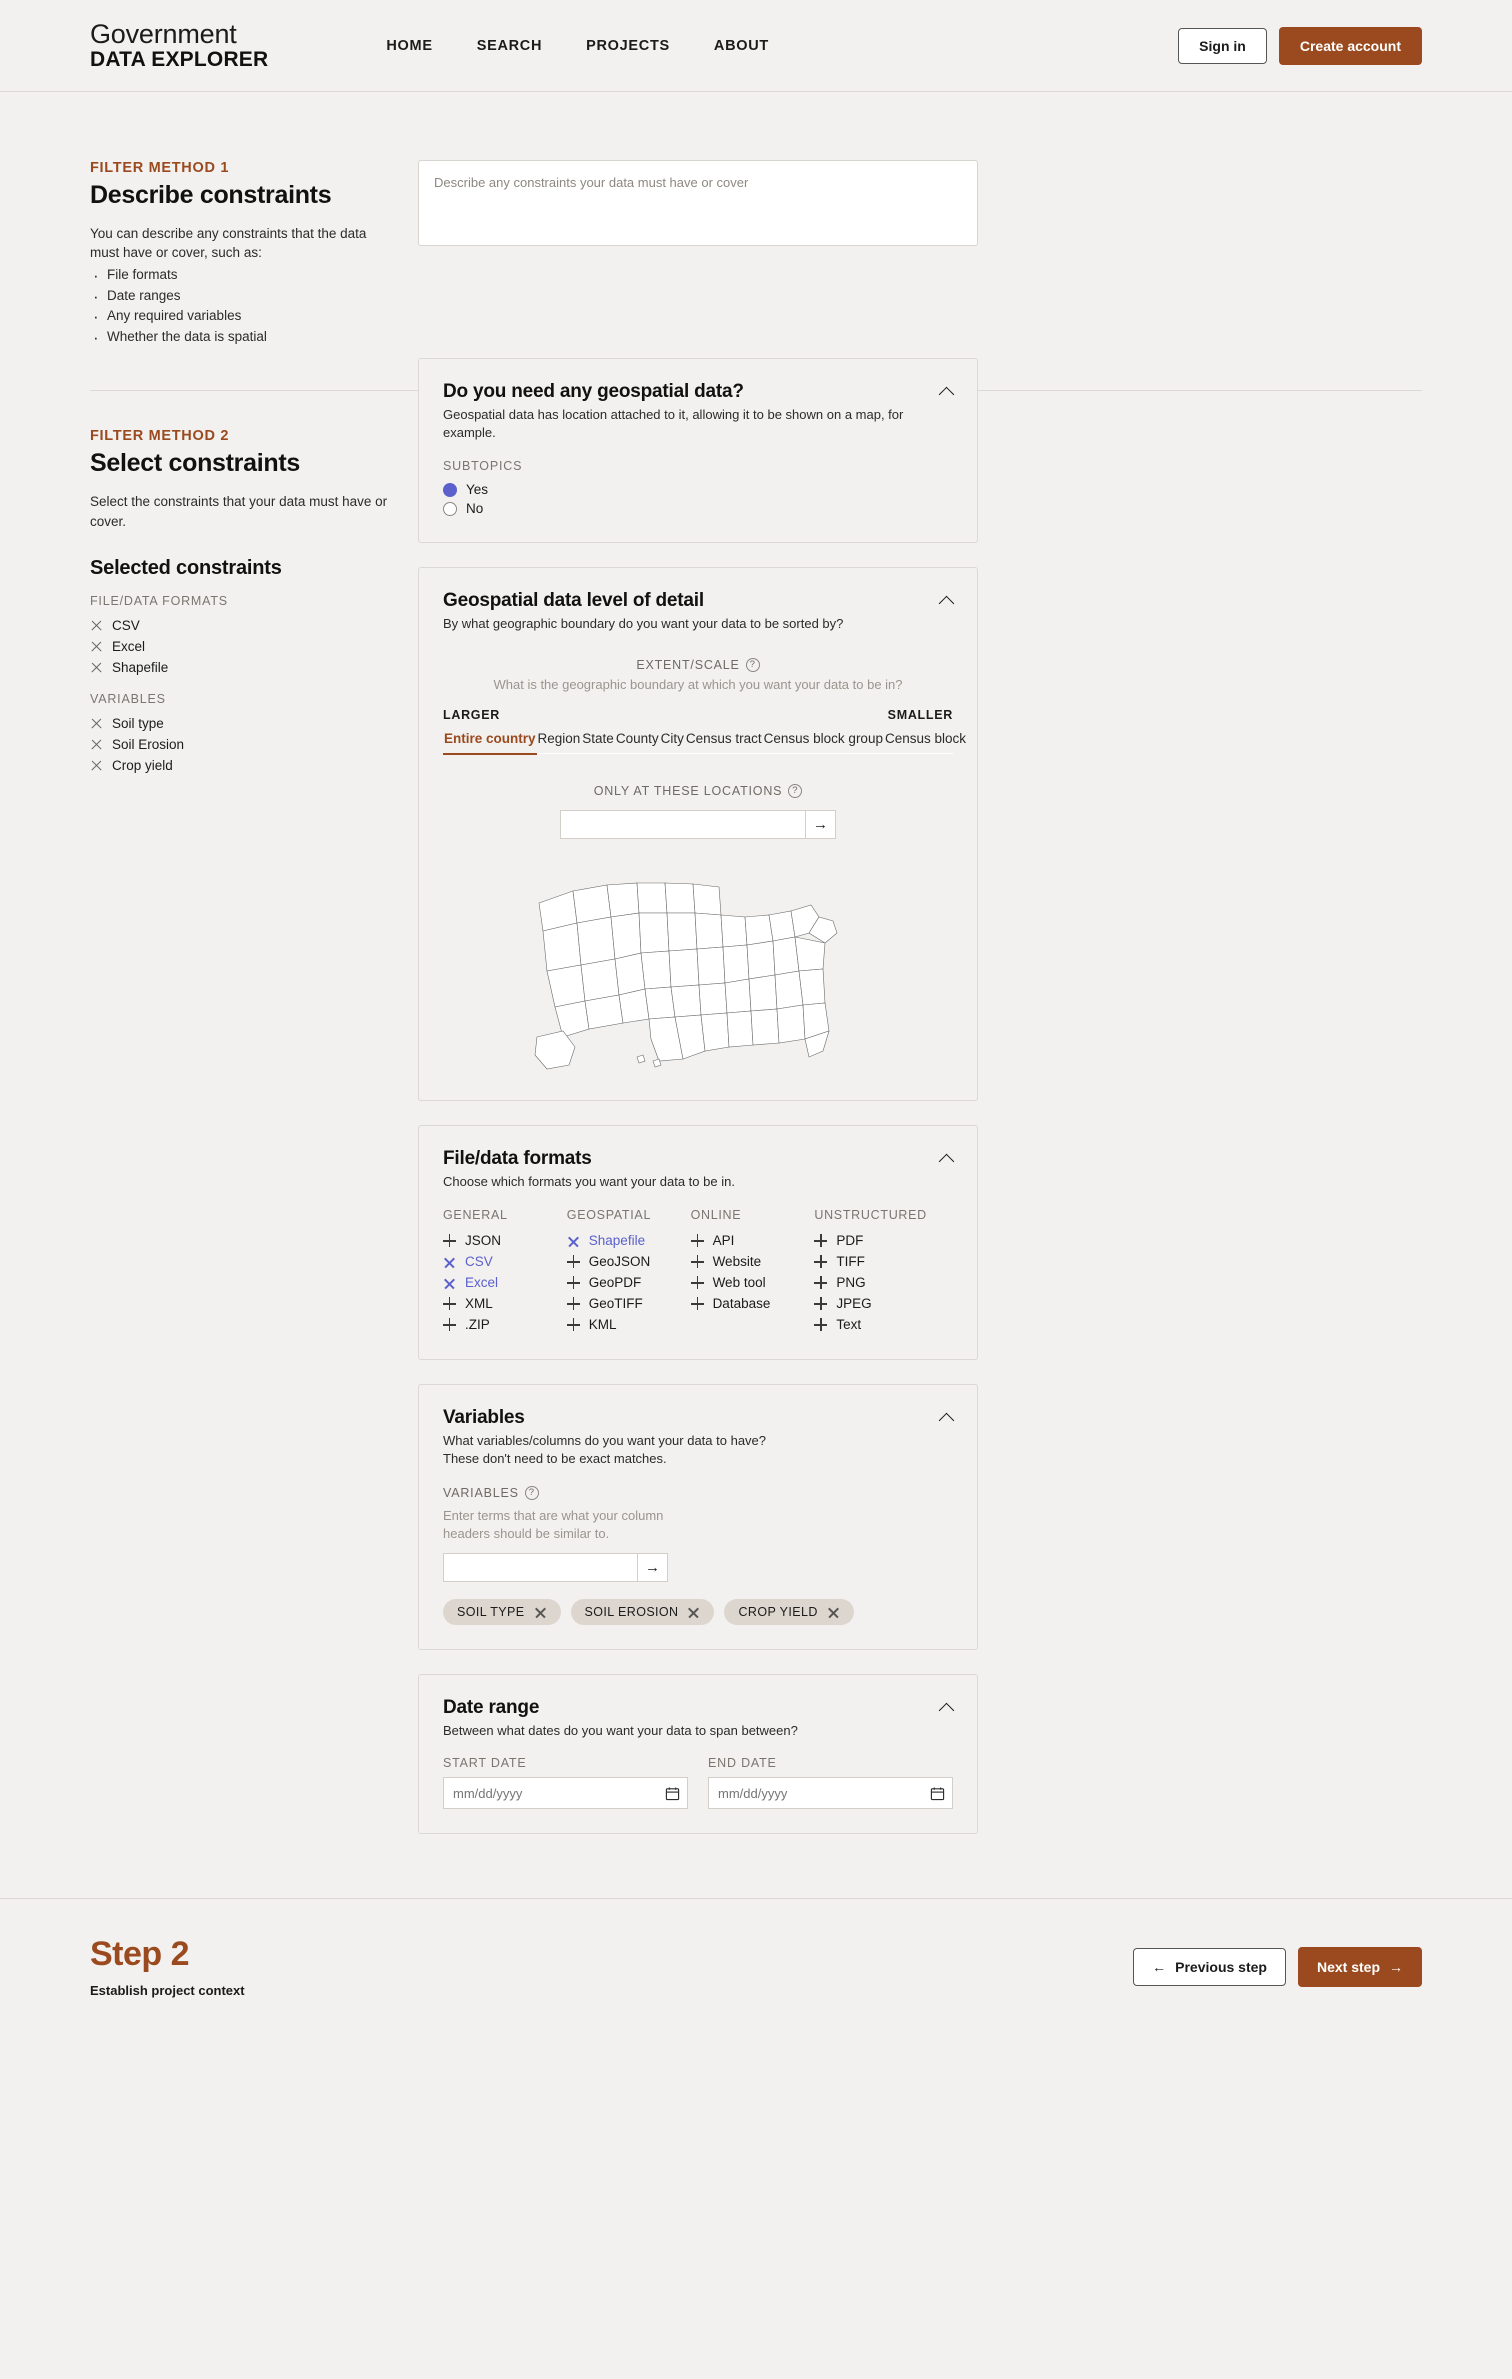 Image resolution: width=1512 pixels, height=2379 pixels. I want to click on tab-county: County, so click(637, 741).